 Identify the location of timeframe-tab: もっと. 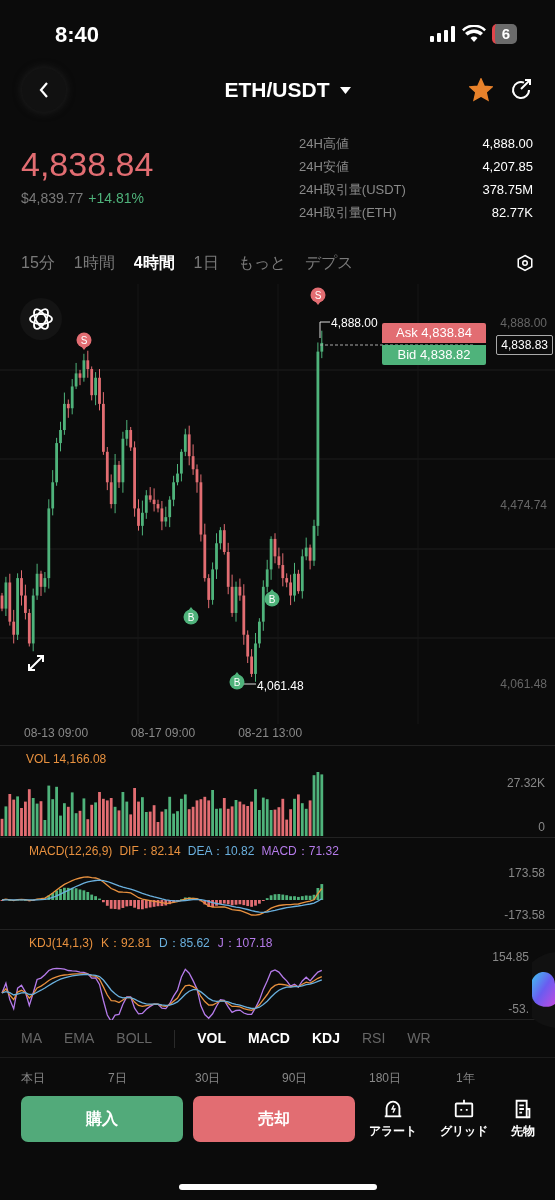
(261, 263).